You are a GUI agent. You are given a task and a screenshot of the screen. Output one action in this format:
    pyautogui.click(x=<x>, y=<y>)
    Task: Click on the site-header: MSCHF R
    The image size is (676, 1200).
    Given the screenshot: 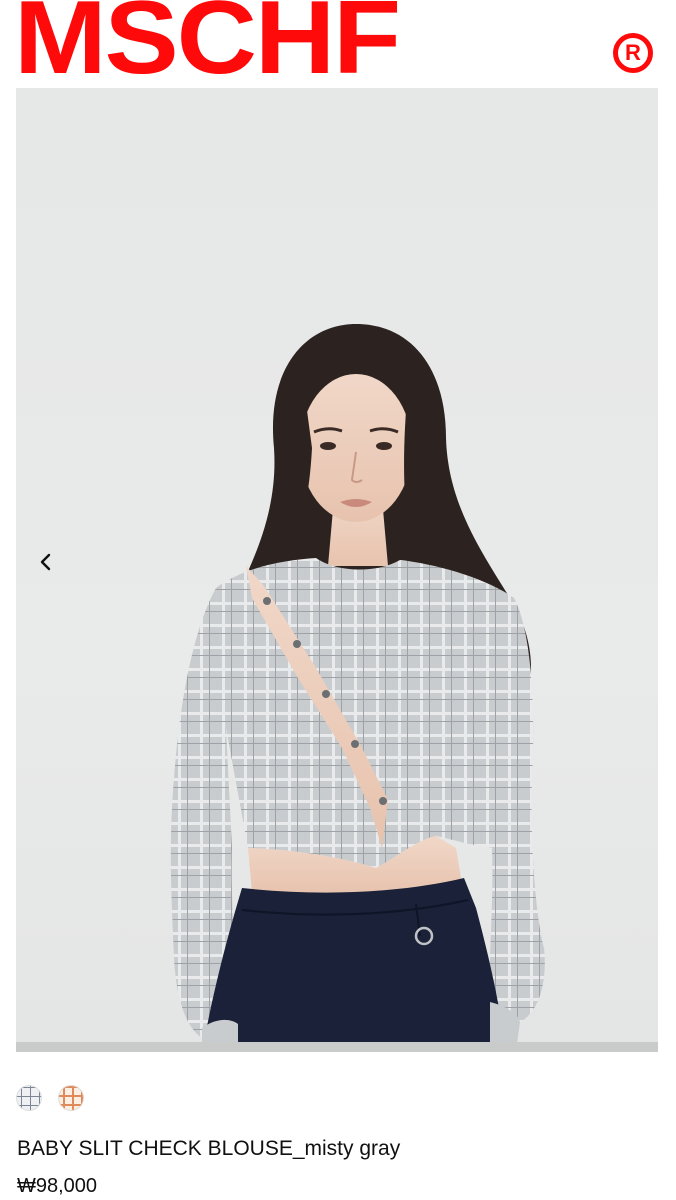 What is the action you would take?
    pyautogui.click(x=338, y=45)
    